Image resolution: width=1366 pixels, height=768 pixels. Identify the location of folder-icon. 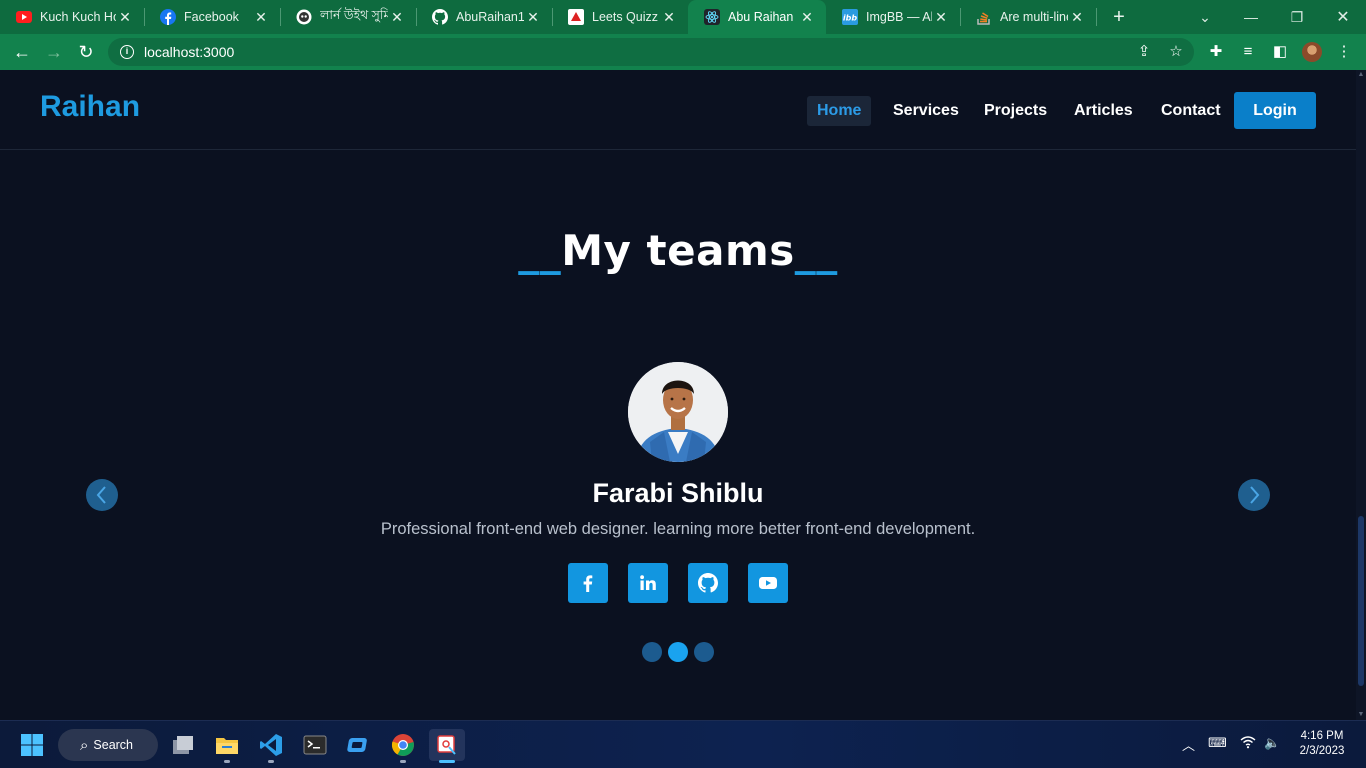
(227, 746).